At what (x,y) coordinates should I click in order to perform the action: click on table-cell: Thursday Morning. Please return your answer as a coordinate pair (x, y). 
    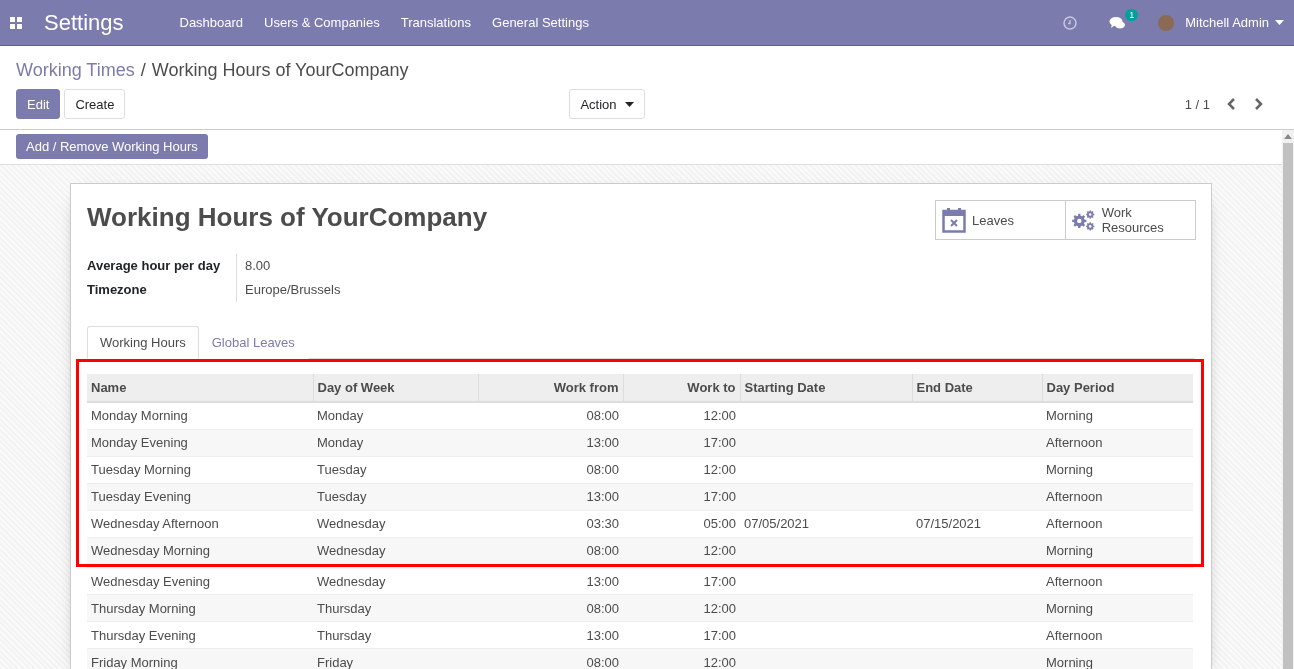
    Looking at the image, I should click on (143, 608).